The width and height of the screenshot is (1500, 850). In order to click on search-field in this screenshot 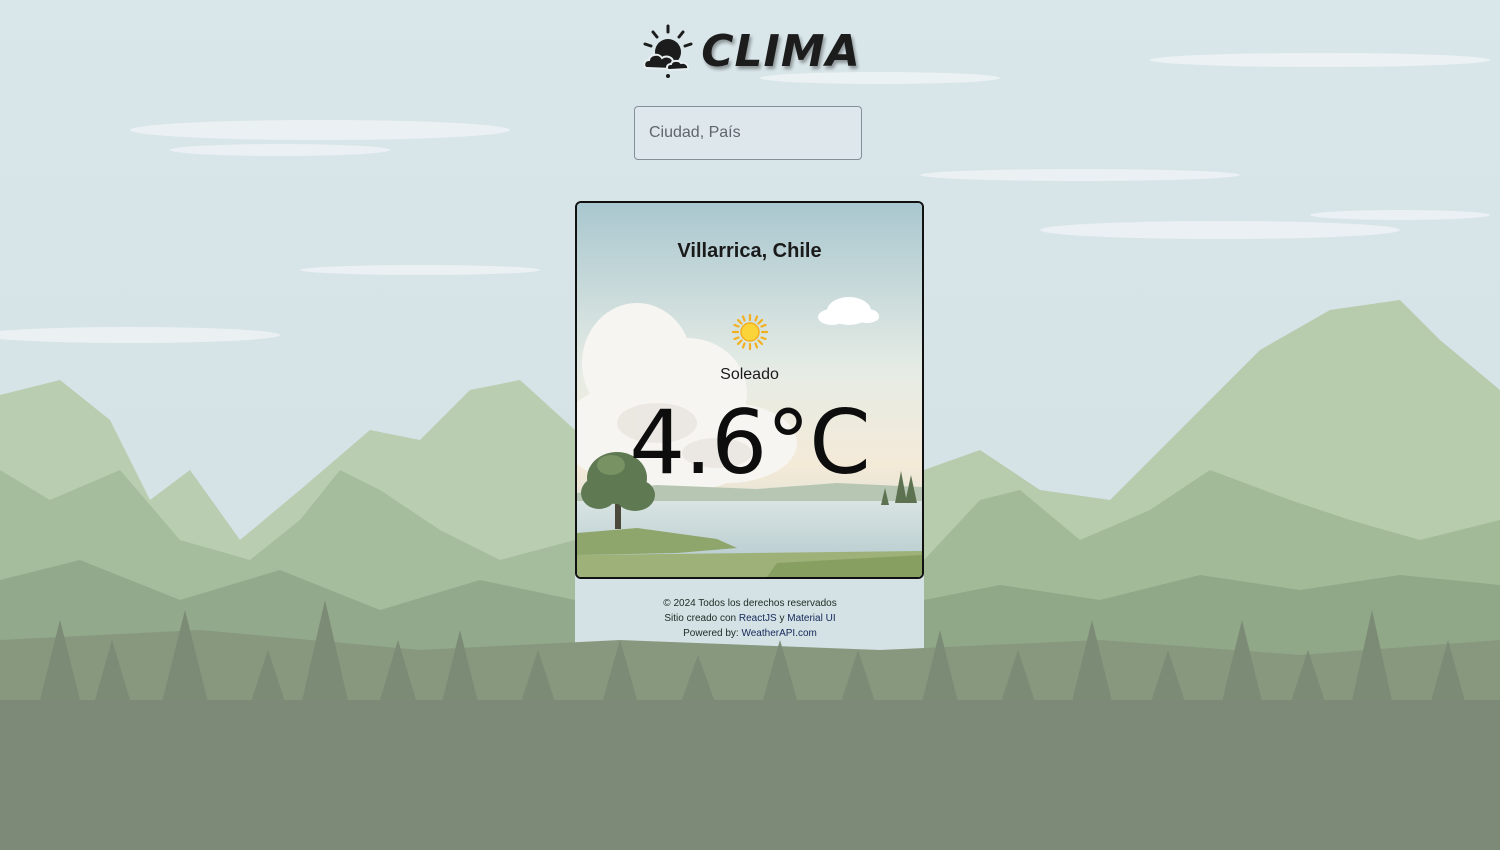, I will do `click(748, 133)`.